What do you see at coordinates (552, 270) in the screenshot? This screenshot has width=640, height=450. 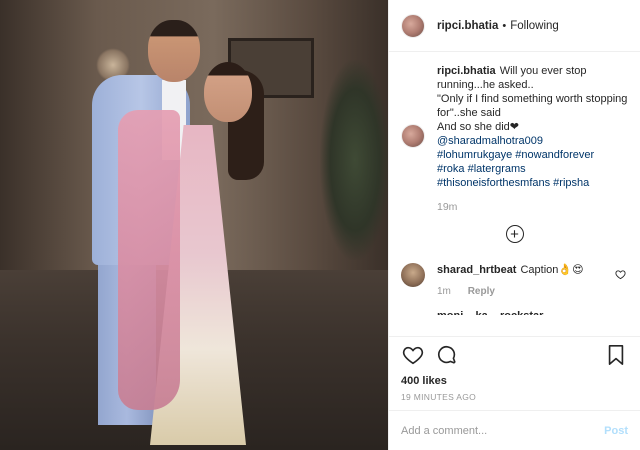 I see `comment-text: Caption👌😍` at bounding box center [552, 270].